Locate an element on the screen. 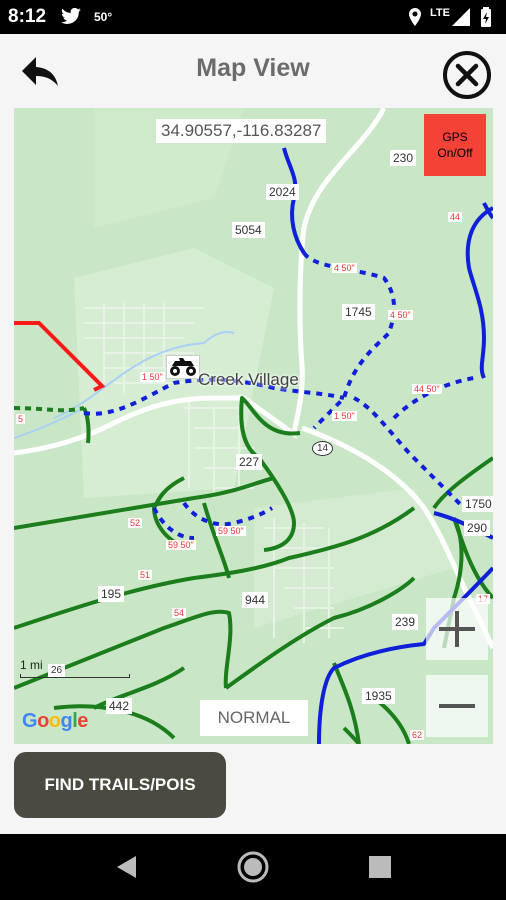  atv-marker-icon is located at coordinates (183, 367).